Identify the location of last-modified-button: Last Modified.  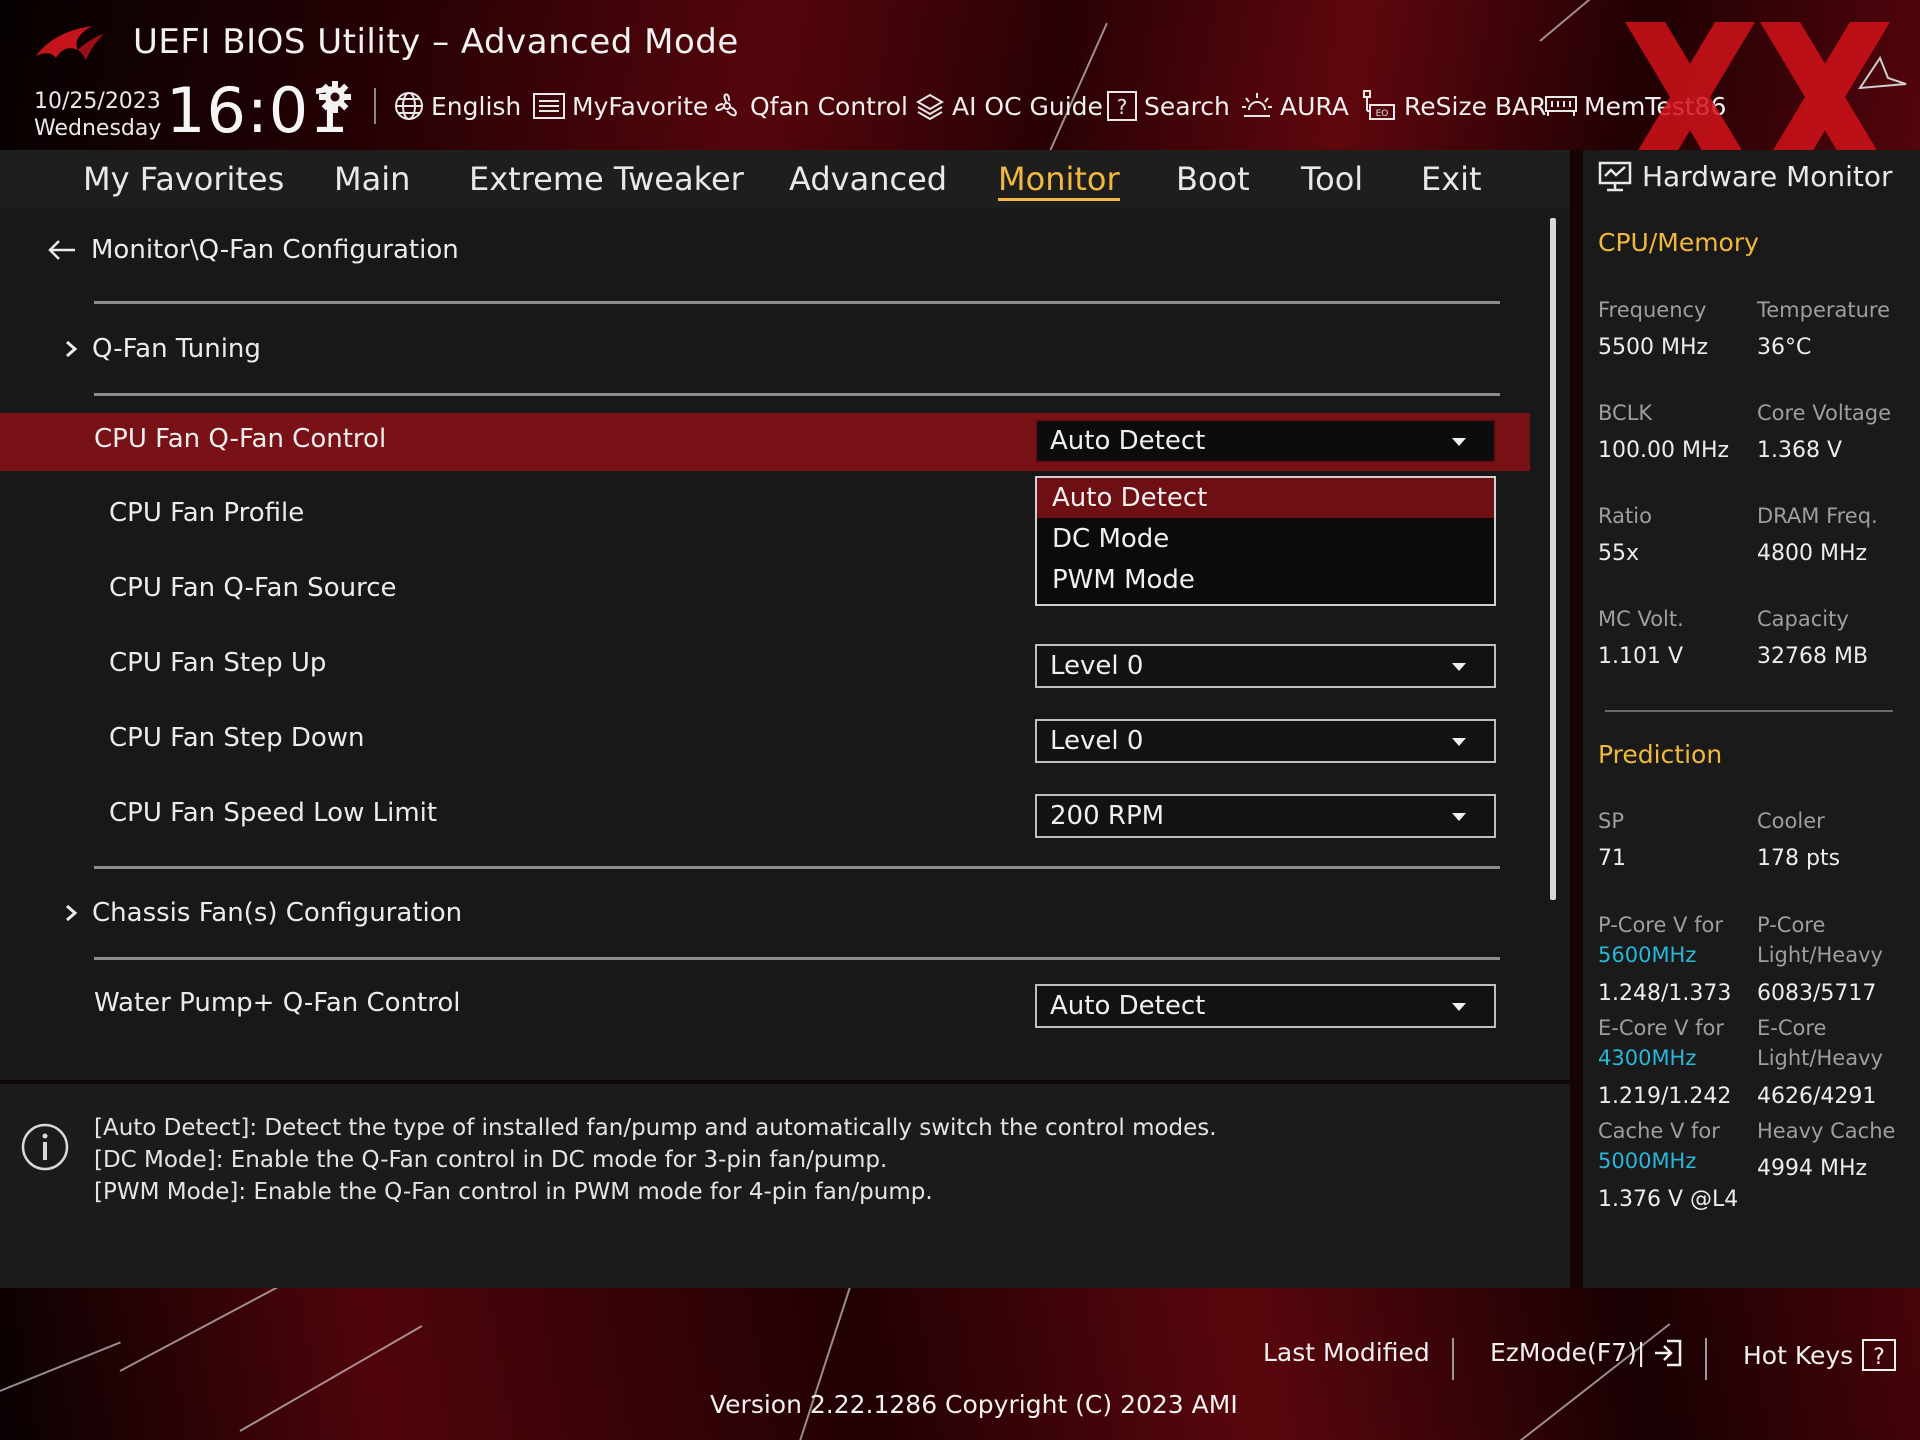
(1346, 1352).